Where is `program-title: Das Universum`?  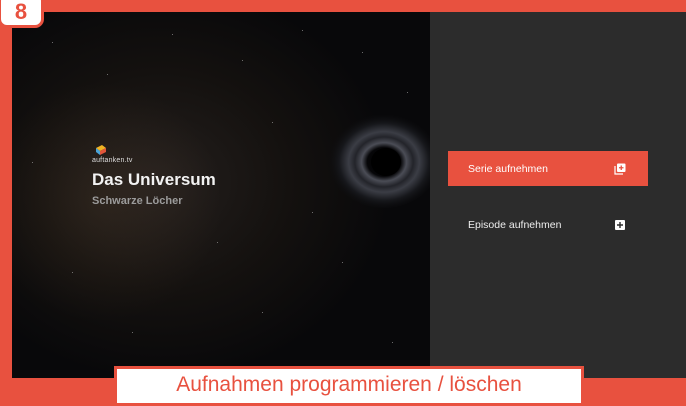 program-title: Das Universum is located at coordinates (154, 179).